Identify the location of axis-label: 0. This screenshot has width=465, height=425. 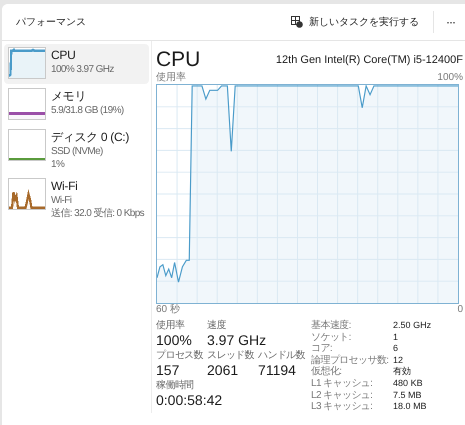
(460, 310).